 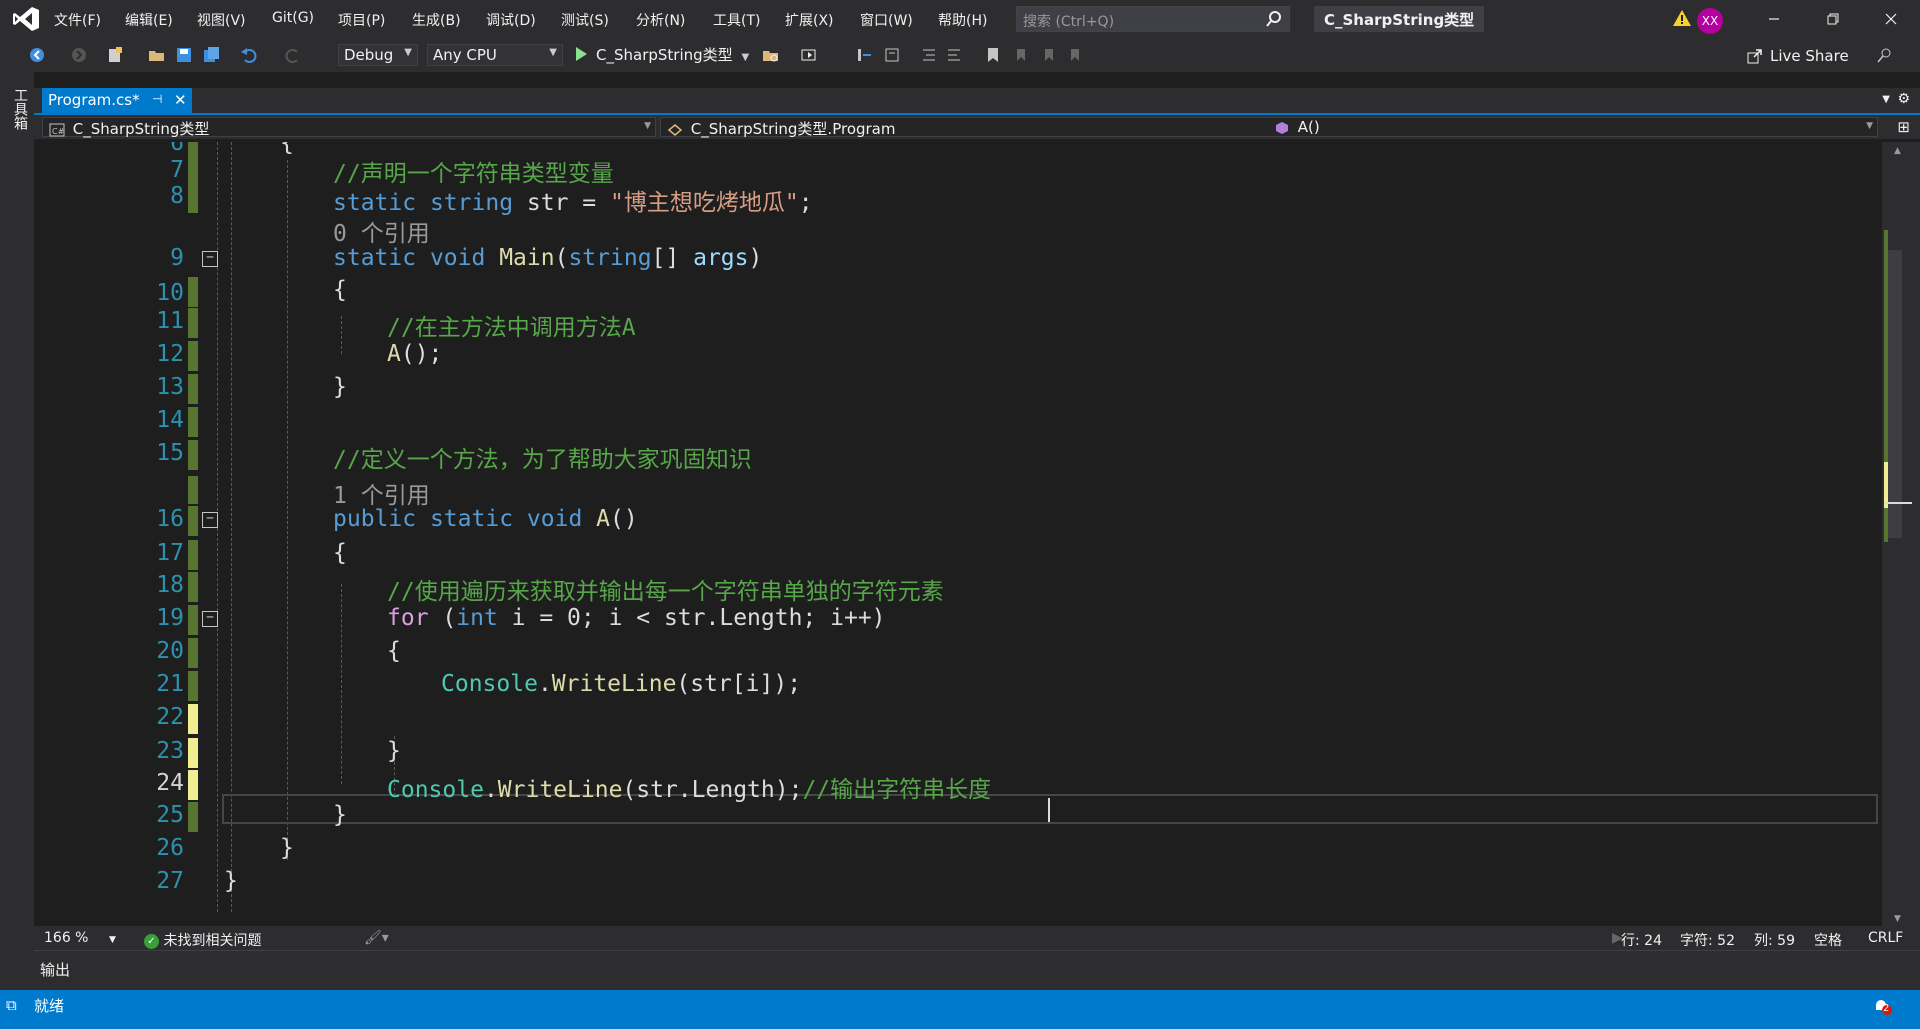 I want to click on output-tab: 输出, so click(x=55, y=969).